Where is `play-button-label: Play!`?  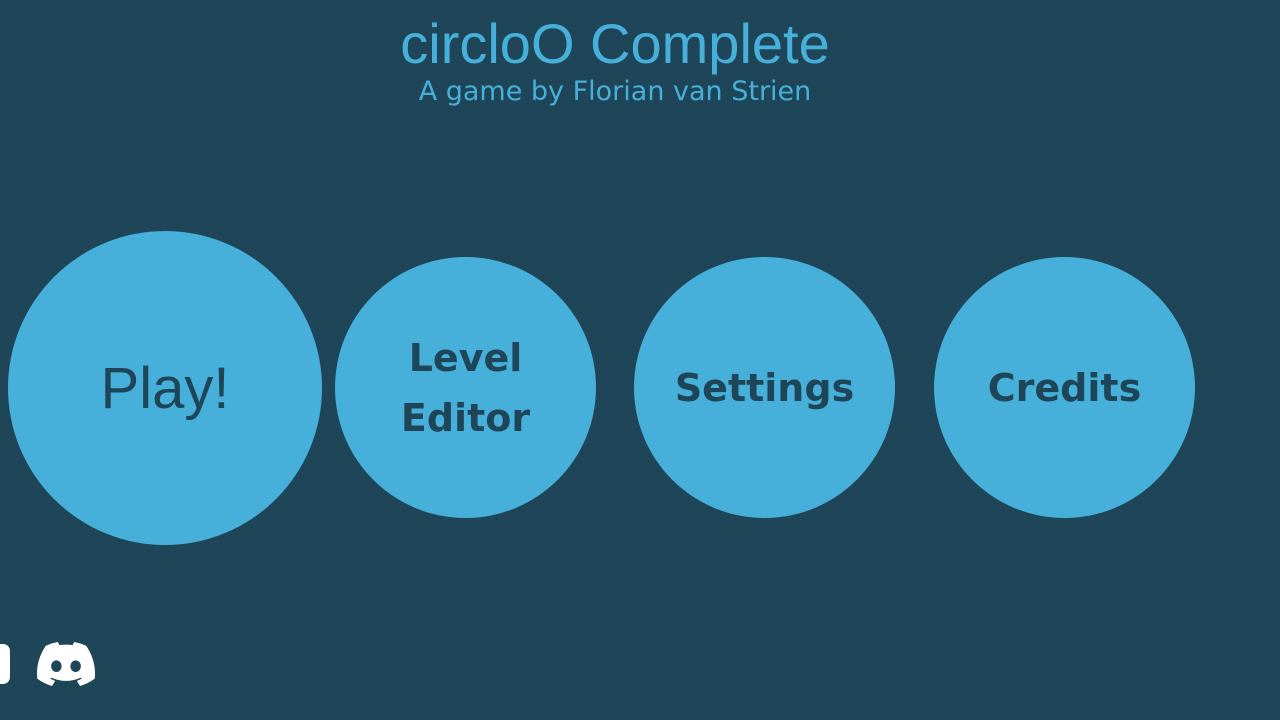
play-button-label: Play! is located at coordinates (165, 388).